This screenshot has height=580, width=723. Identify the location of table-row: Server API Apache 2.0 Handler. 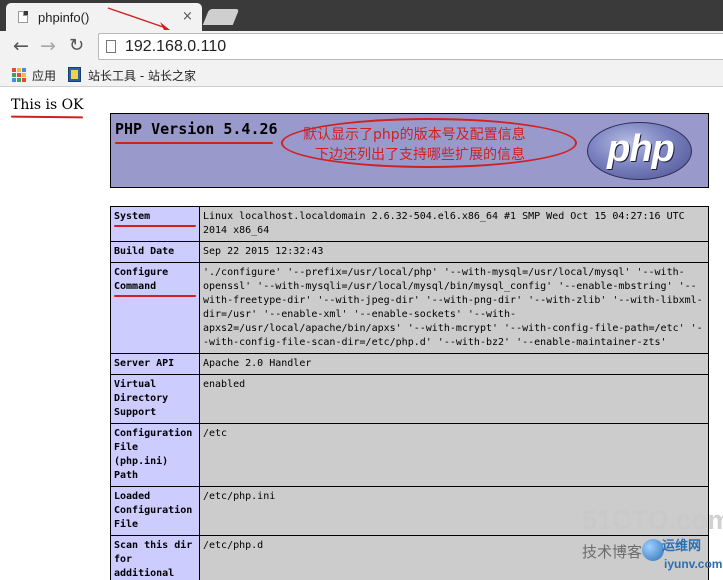
(409, 364).